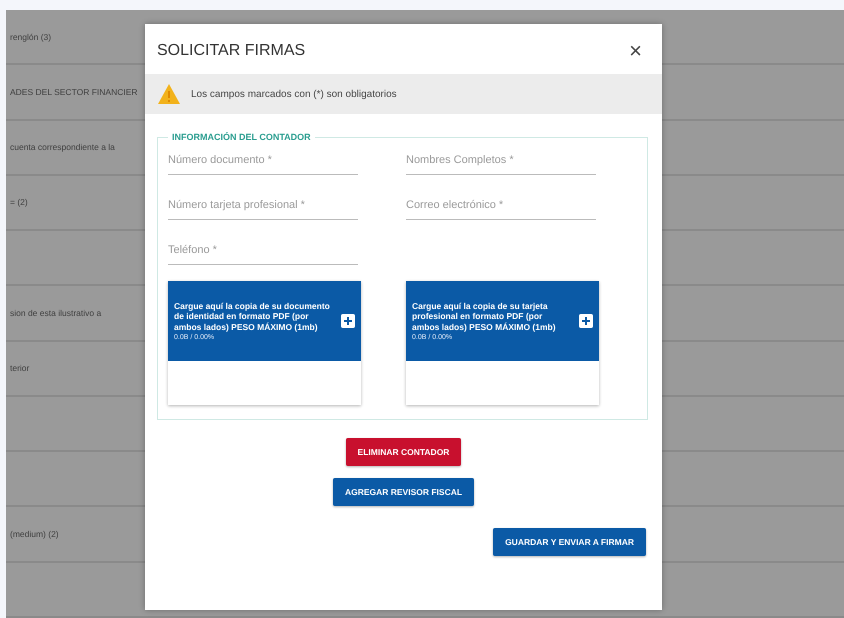 This screenshot has height=618, width=844. I want to click on row-text: sion de esta ilustrativo a, so click(56, 313).